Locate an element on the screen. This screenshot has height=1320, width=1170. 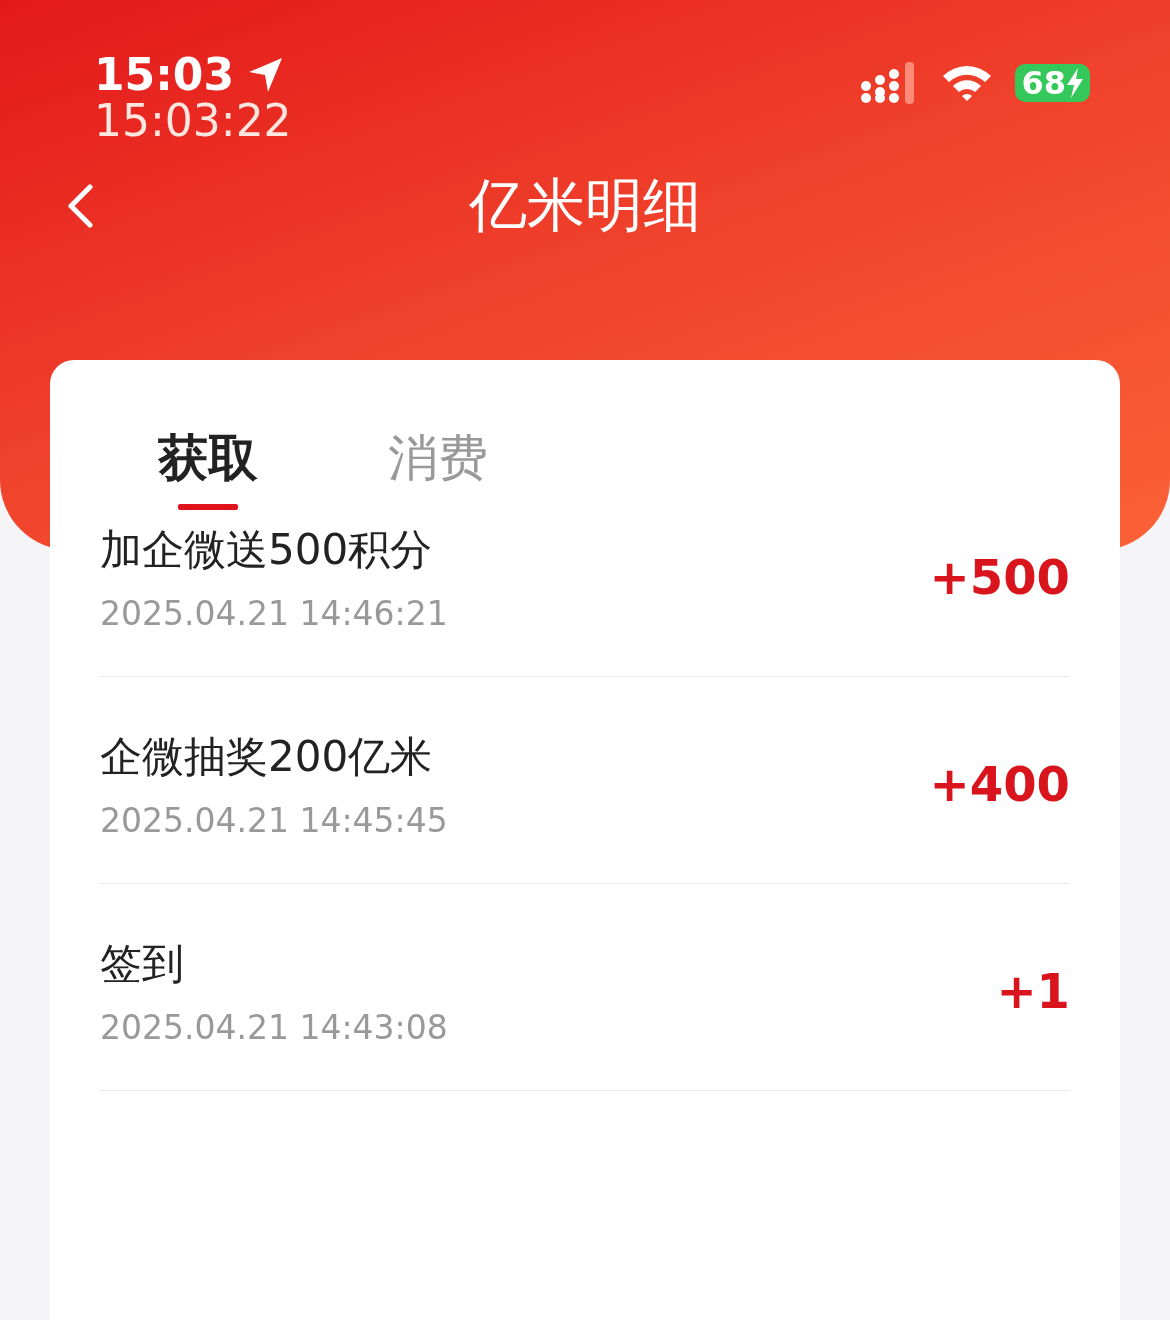
record-amount: +500 is located at coordinates (999, 577).